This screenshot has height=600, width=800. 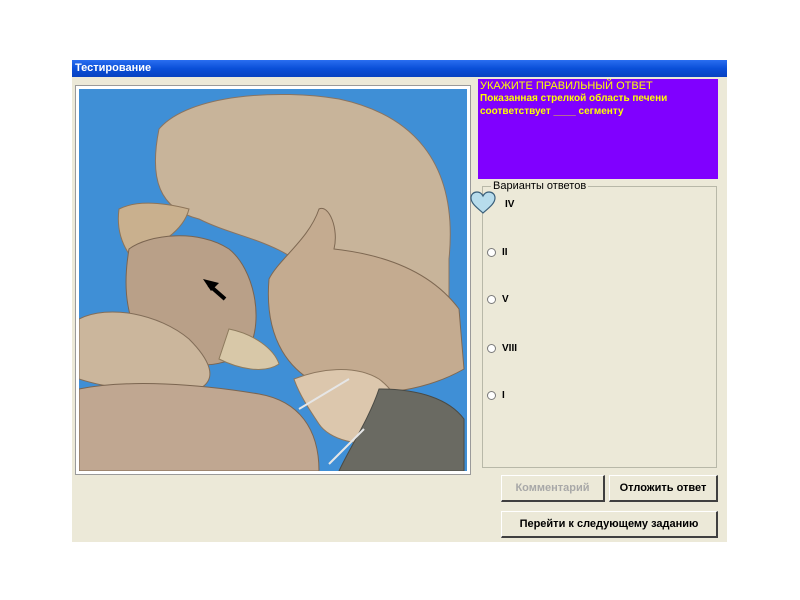 I want to click on answer-option-label: V, so click(x=505, y=299).